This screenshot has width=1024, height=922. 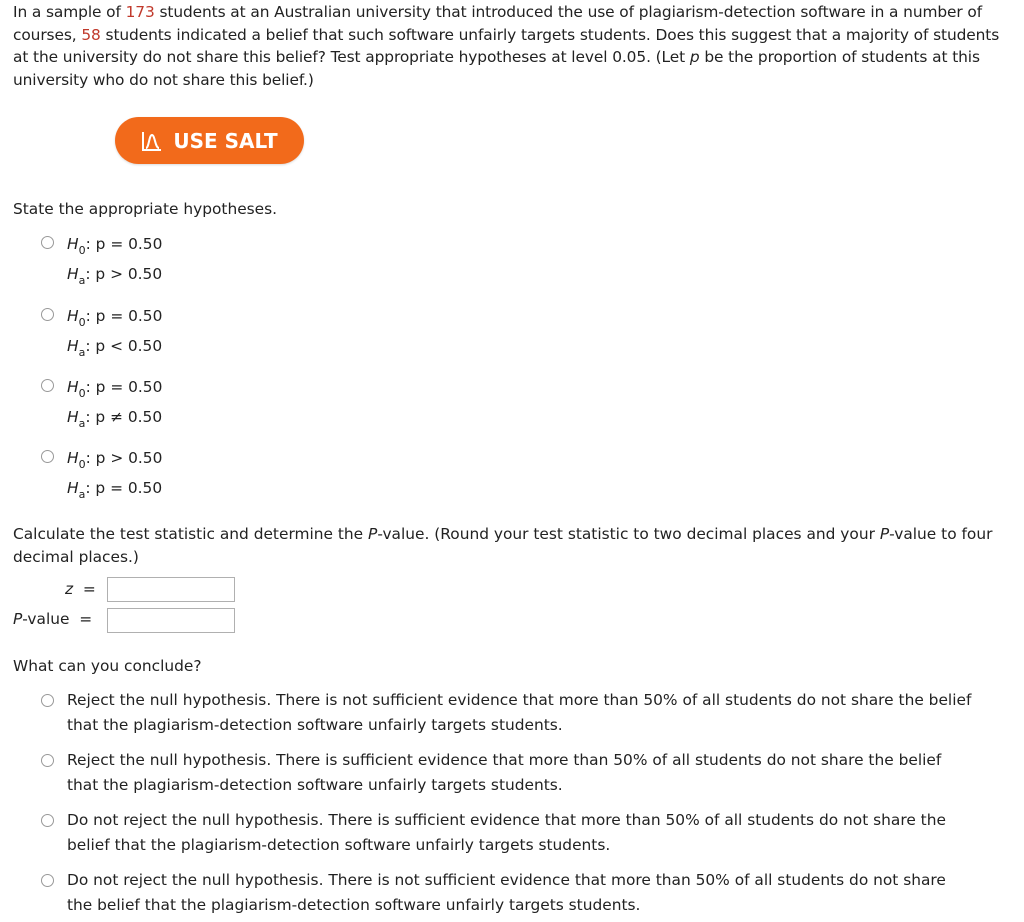 I want to click on hypothesis-expression: : p ≠ 0.50, so click(x=124, y=417).